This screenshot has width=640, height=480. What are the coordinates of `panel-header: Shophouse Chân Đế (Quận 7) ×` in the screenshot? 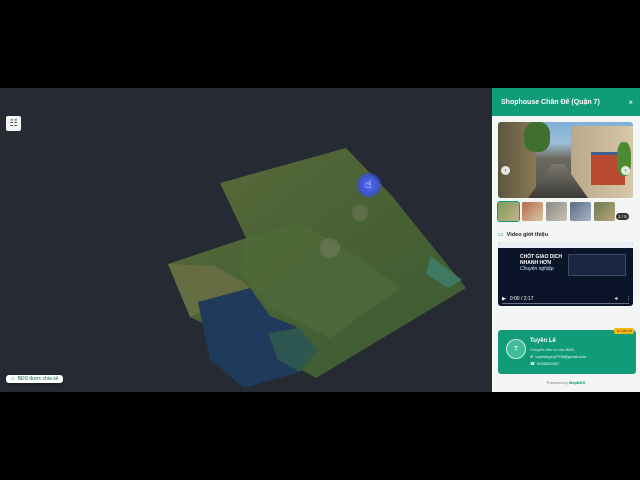 It's located at (566, 102).